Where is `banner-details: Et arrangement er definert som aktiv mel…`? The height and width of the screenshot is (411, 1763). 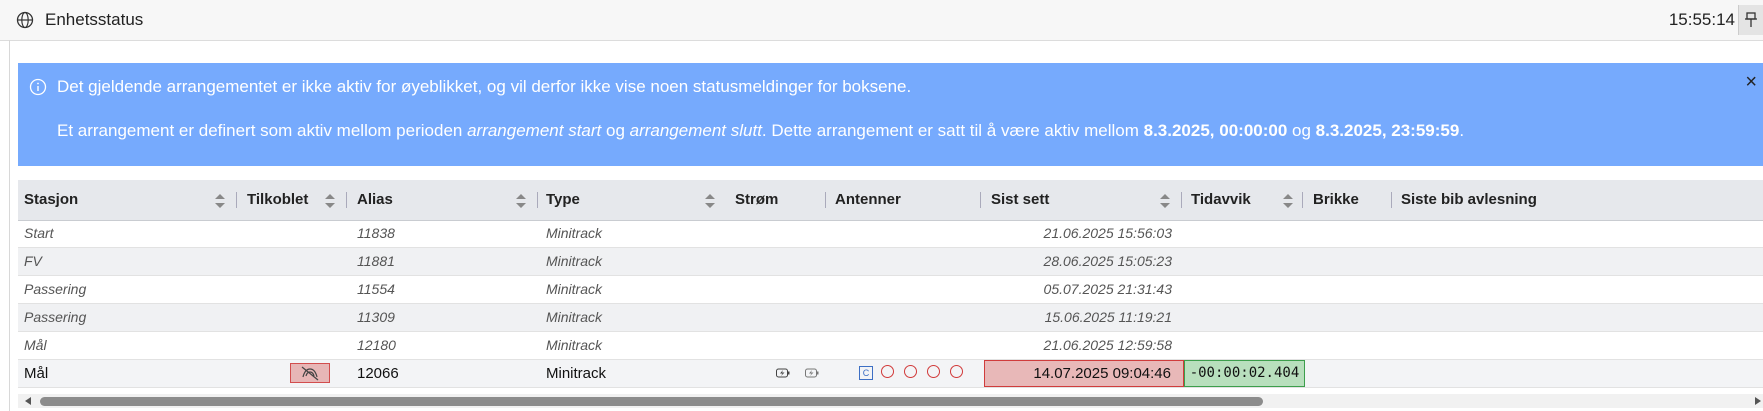 banner-details: Et arrangement er definert som aktiv mel… is located at coordinates (761, 130).